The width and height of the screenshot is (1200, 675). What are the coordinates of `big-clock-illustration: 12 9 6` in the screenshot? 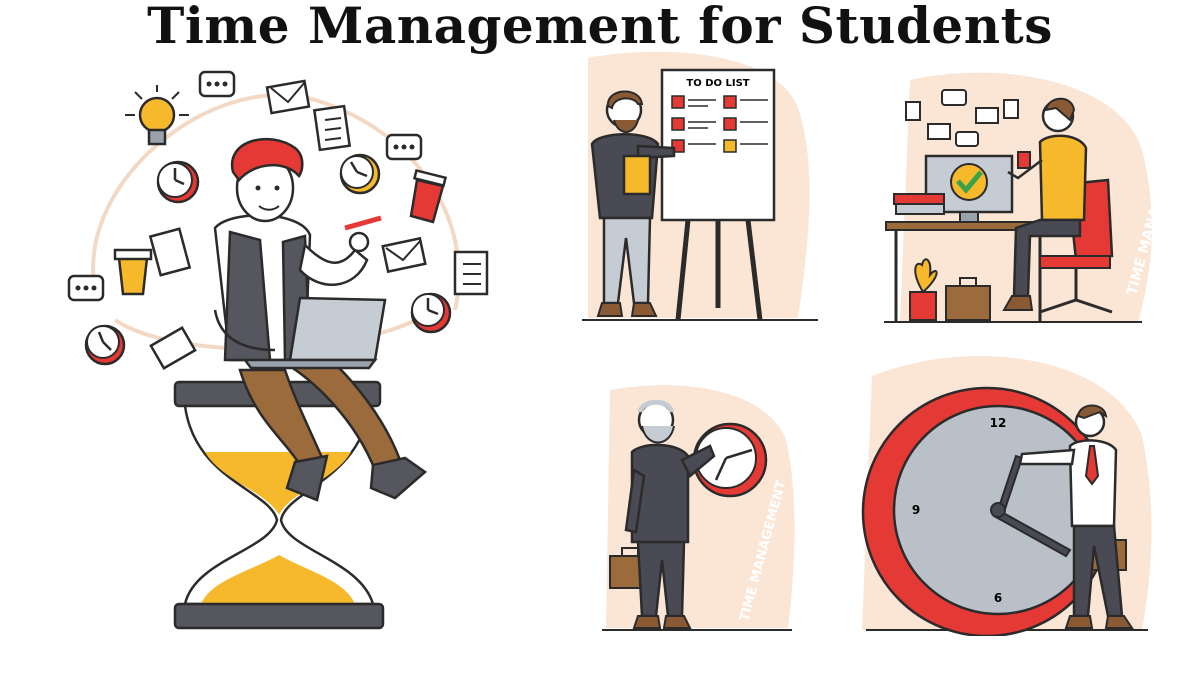 It's located at (1006, 496).